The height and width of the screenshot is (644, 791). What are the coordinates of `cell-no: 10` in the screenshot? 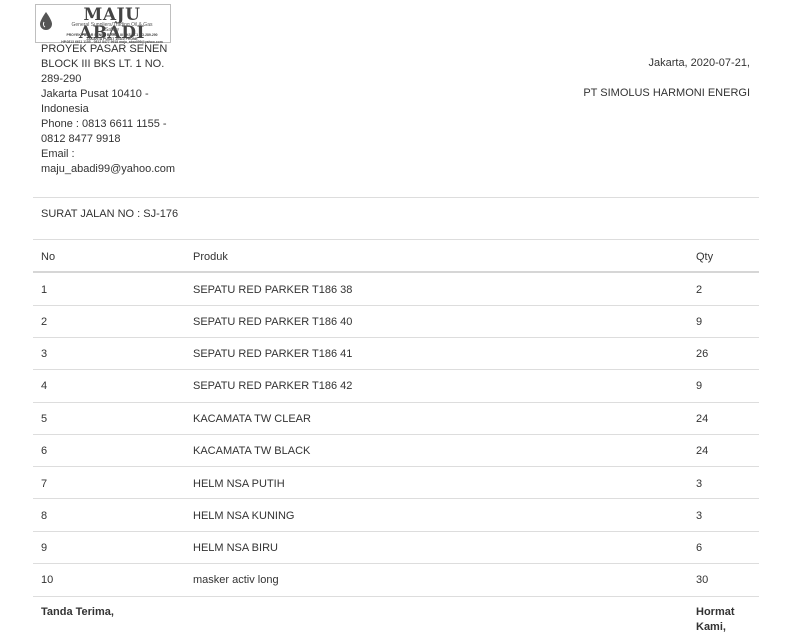 It's located at (47, 580).